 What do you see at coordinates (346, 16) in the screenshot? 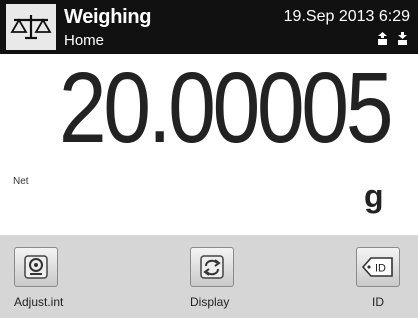
I see `date-time: 19.Sep 2013 6:29` at bounding box center [346, 16].